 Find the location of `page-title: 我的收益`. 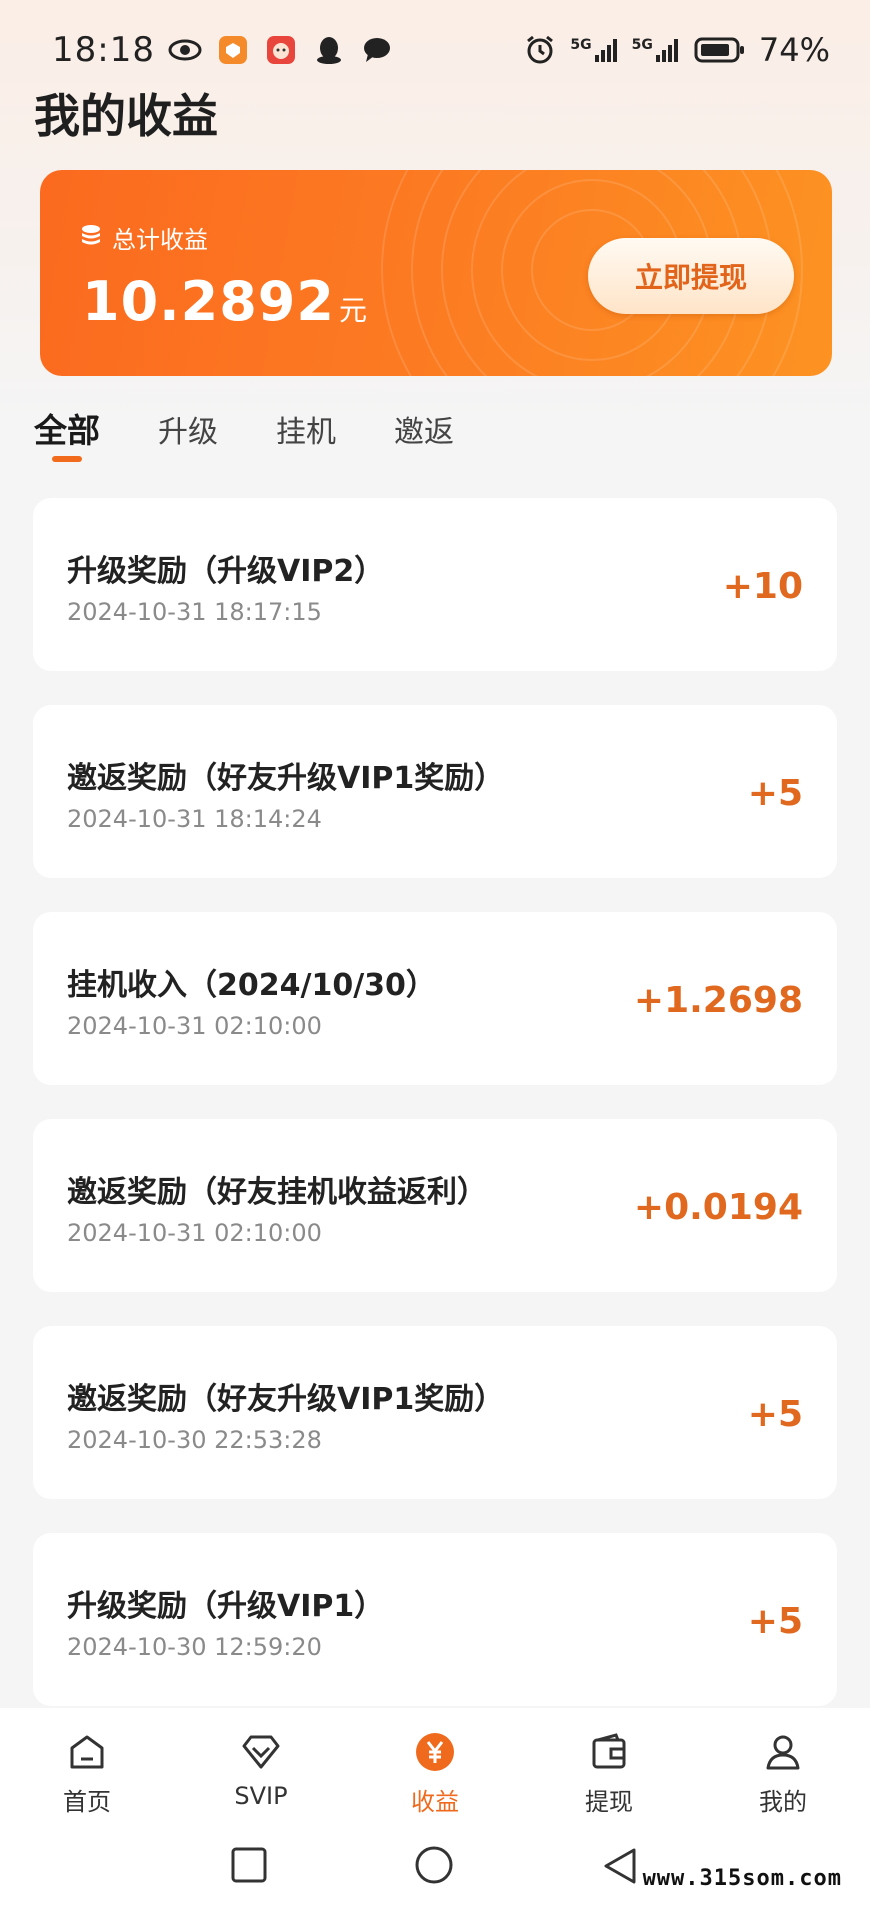

page-title: 我的收益 is located at coordinates (126, 116).